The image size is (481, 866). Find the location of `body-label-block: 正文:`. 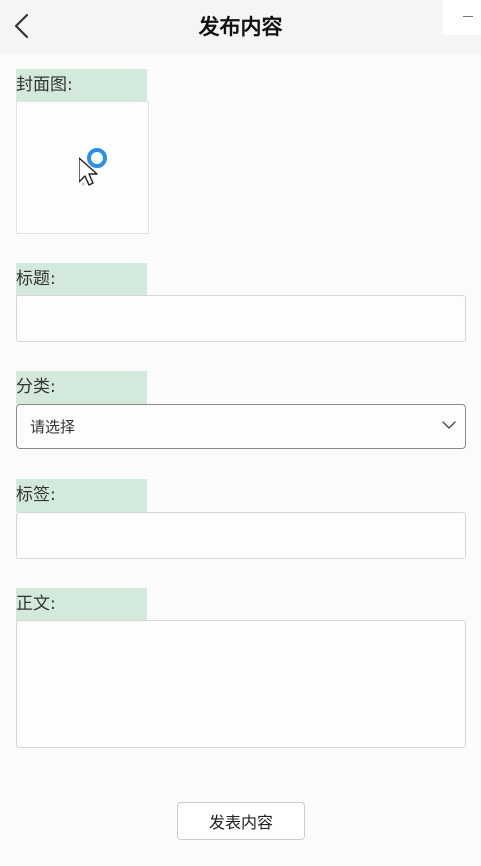

body-label-block: 正文: is located at coordinates (81, 604).